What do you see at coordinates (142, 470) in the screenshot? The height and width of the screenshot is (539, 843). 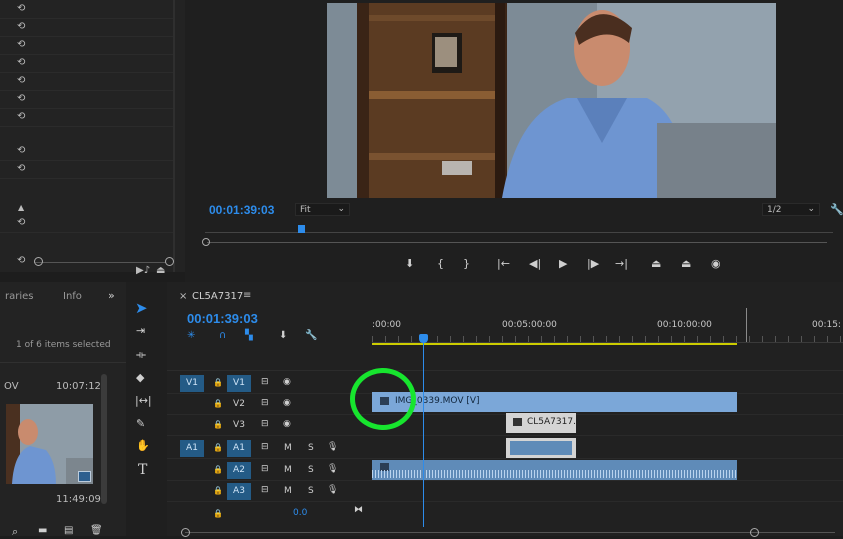 I see `type-tool-icon: T` at bounding box center [142, 470].